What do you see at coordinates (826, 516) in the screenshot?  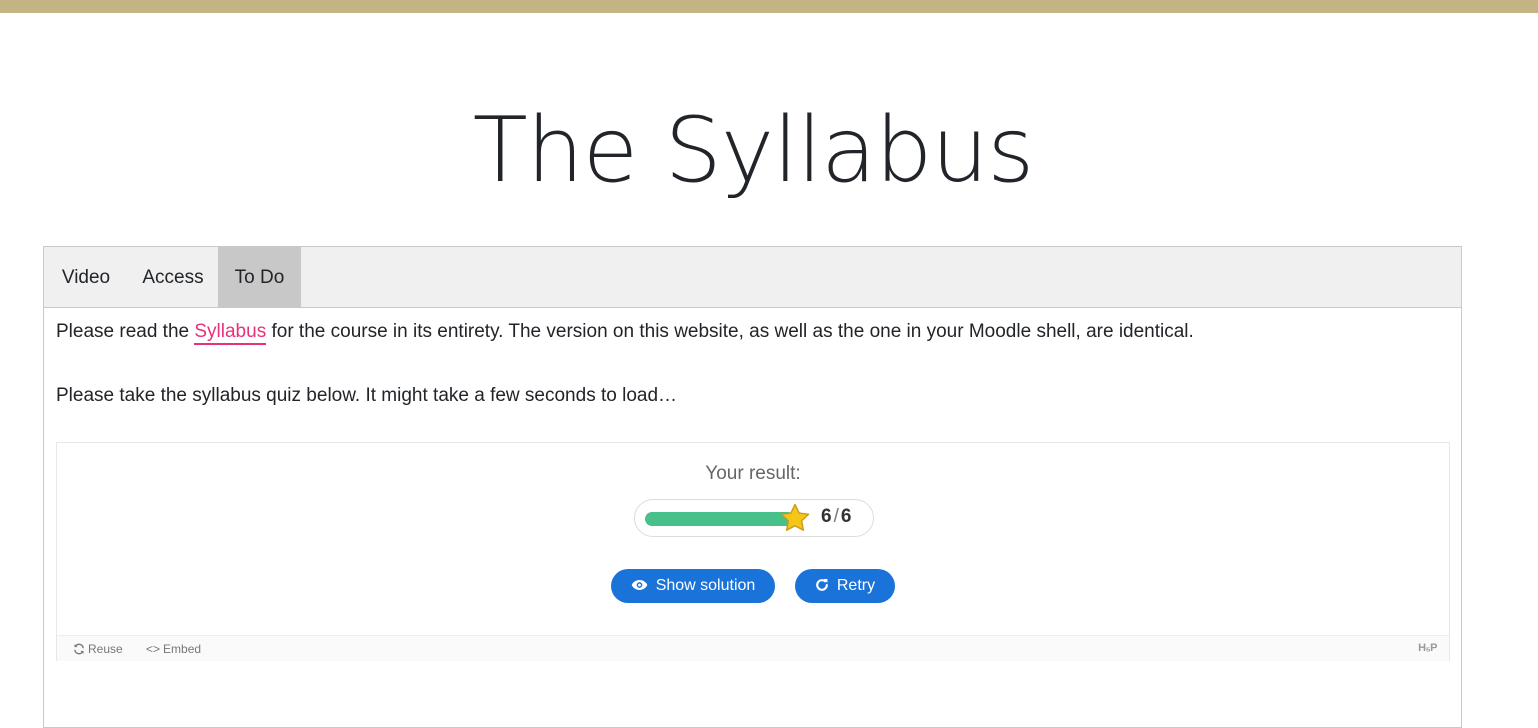 I see `score-value: 6` at bounding box center [826, 516].